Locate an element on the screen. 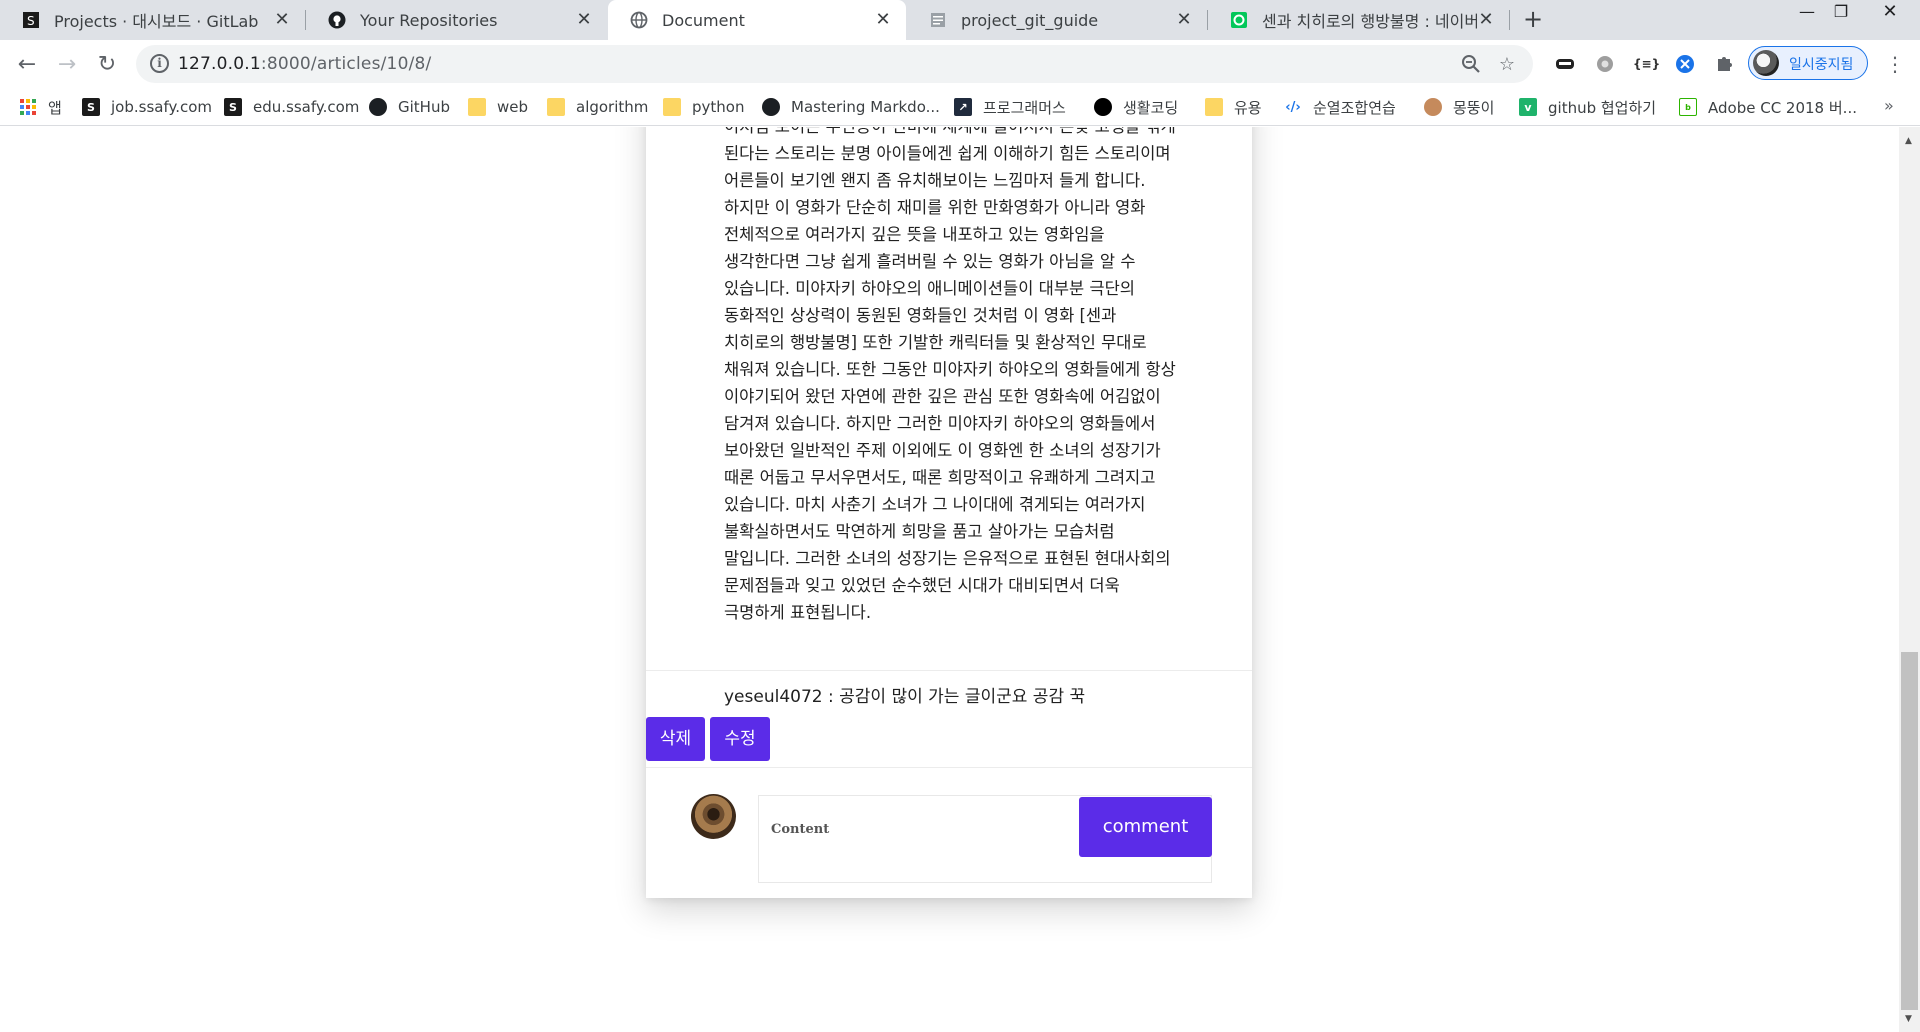 This screenshot has width=1920, height=1032. v-icon: v is located at coordinates (1528, 107).